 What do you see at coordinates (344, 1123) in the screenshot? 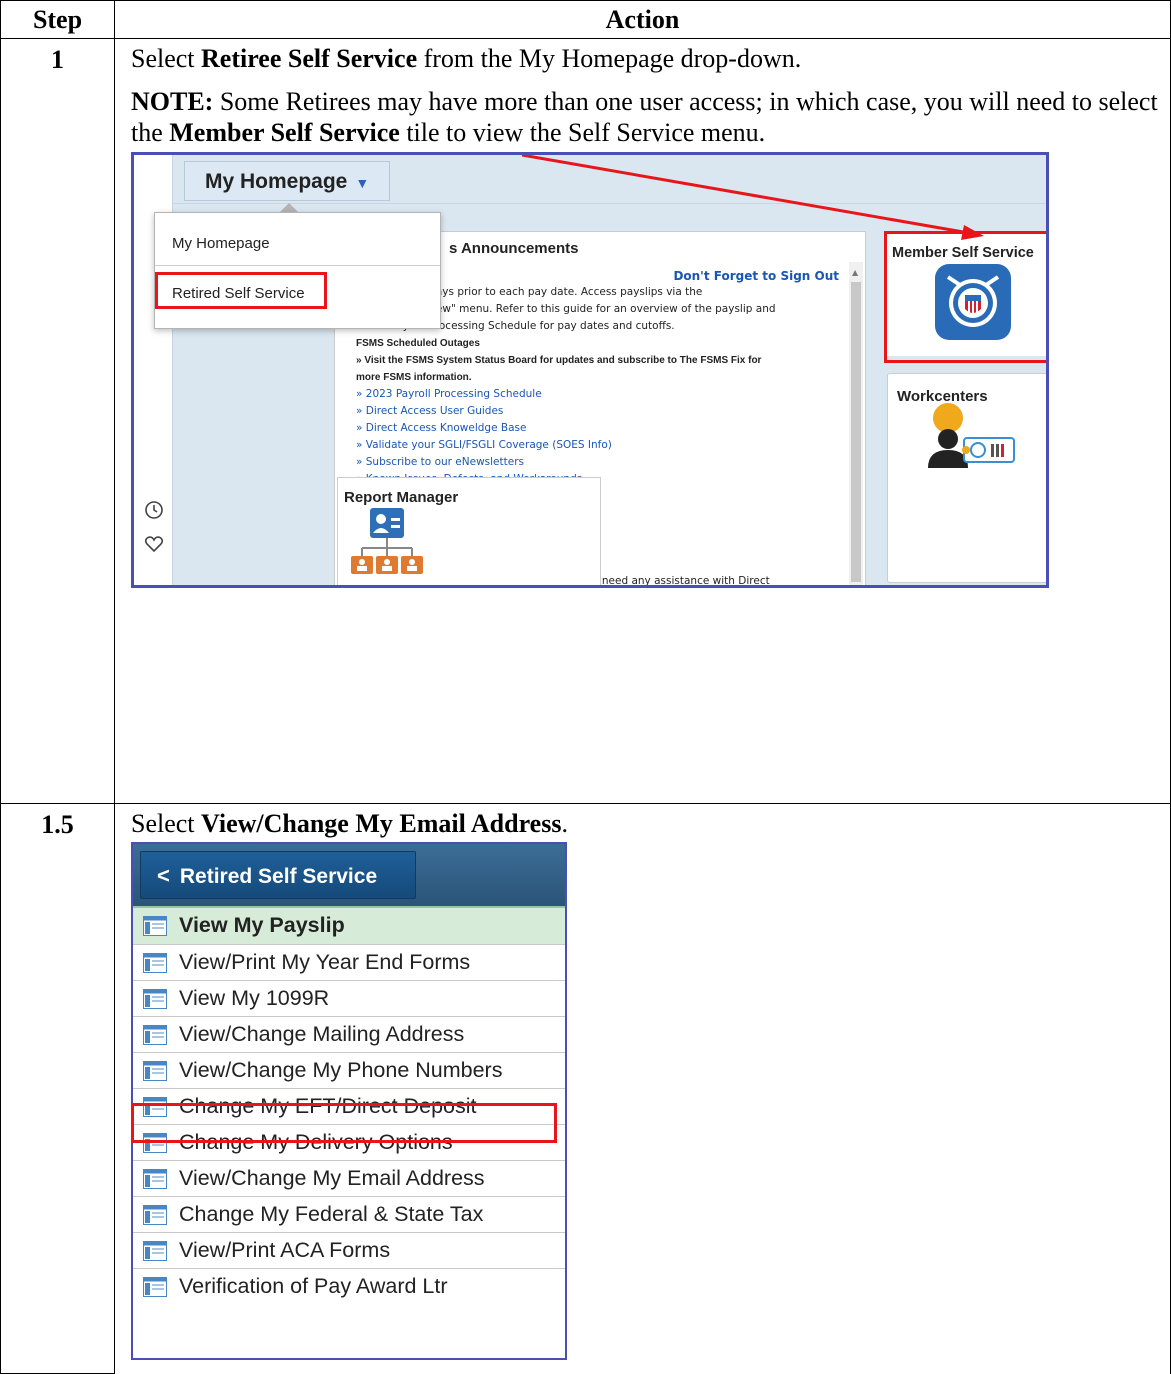
I see `highlight-box` at bounding box center [344, 1123].